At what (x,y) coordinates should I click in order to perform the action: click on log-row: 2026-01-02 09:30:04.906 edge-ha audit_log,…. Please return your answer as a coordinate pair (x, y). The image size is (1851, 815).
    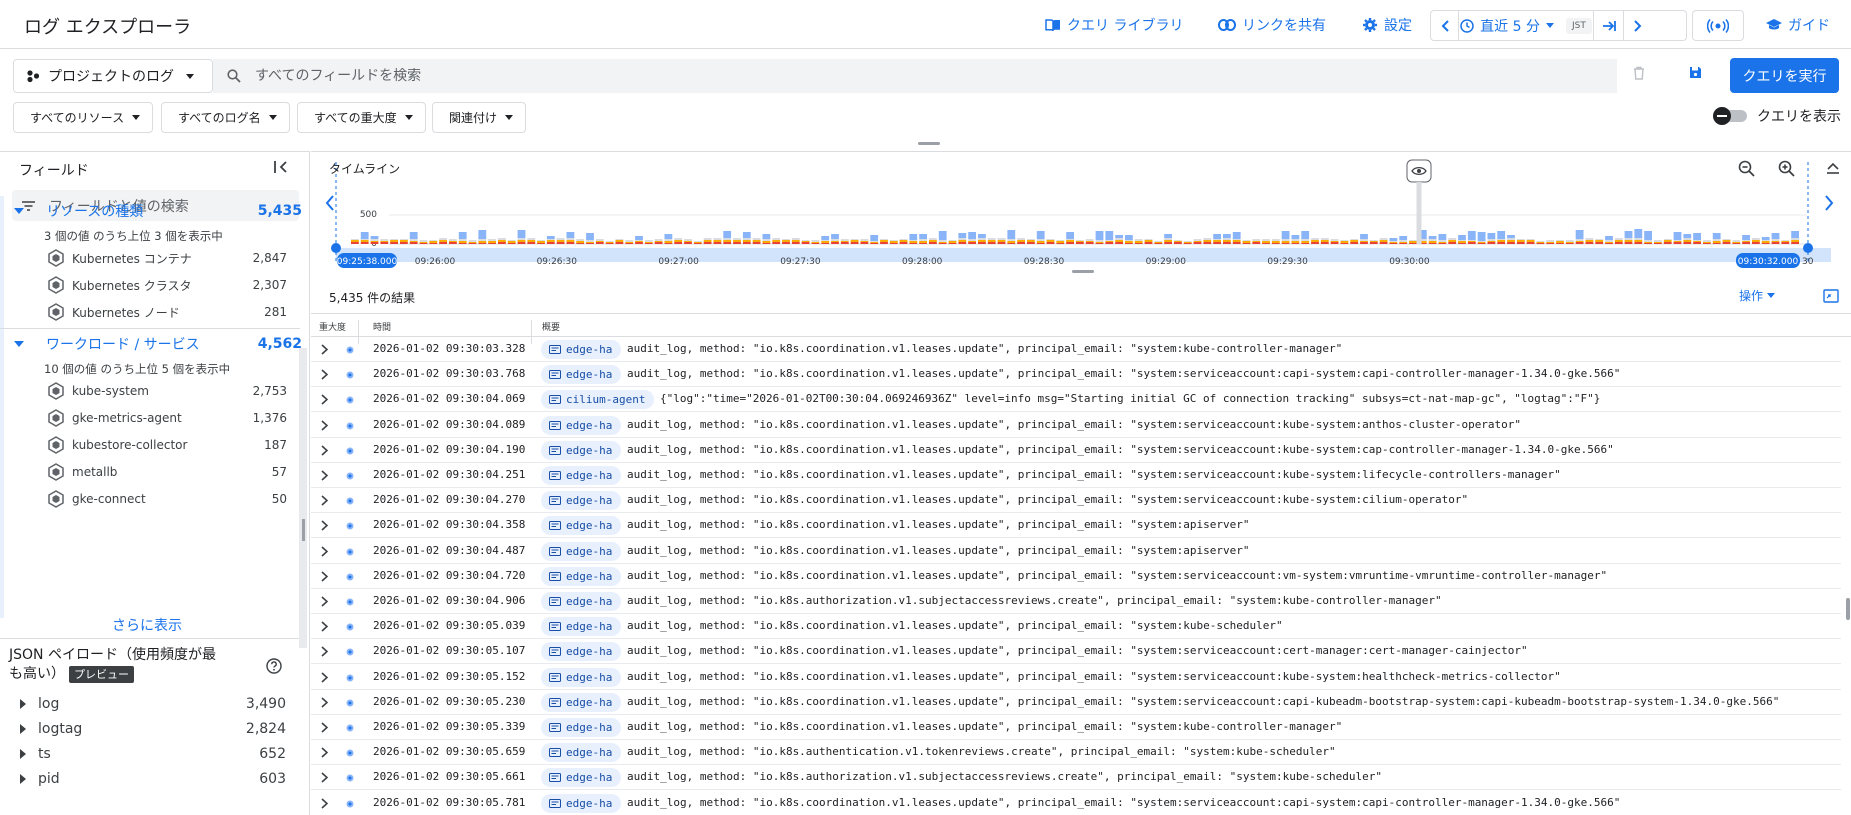
    Looking at the image, I should click on (1076, 601).